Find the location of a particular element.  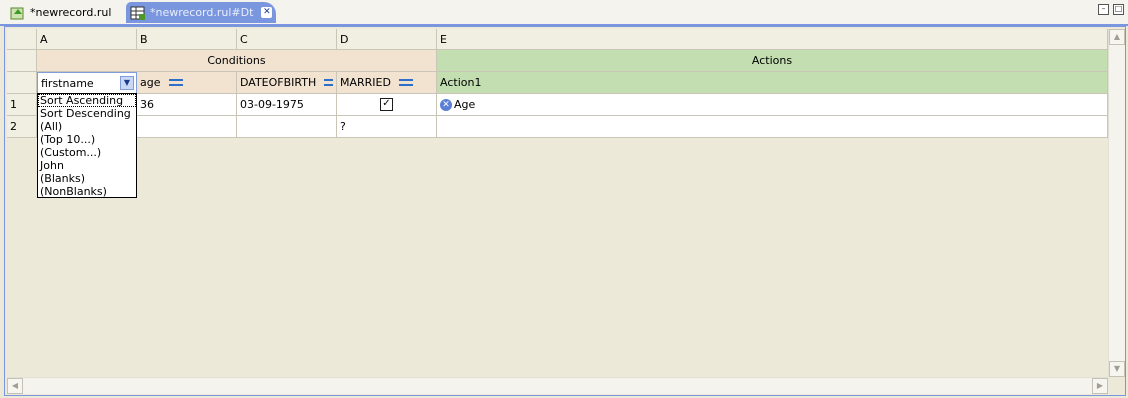

actions-group-header: Actions is located at coordinates (772, 61).